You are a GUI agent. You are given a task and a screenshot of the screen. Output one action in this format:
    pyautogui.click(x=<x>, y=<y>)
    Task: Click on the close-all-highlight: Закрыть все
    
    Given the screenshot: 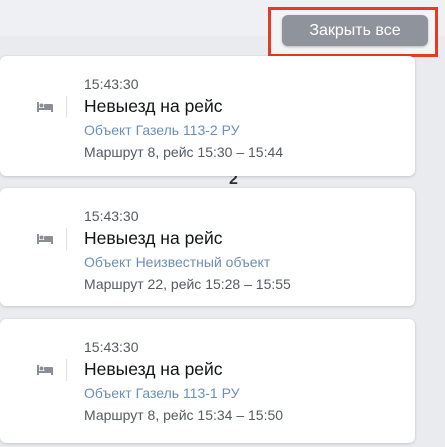 What is the action you would take?
    pyautogui.click(x=353, y=32)
    